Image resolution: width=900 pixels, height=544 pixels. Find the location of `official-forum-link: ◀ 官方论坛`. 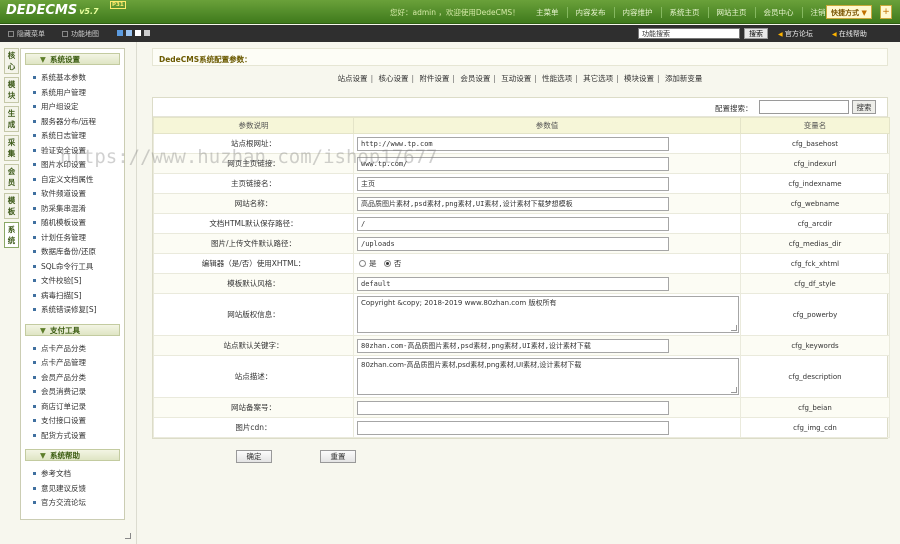

official-forum-link: ◀ 官方论坛 is located at coordinates (795, 34).